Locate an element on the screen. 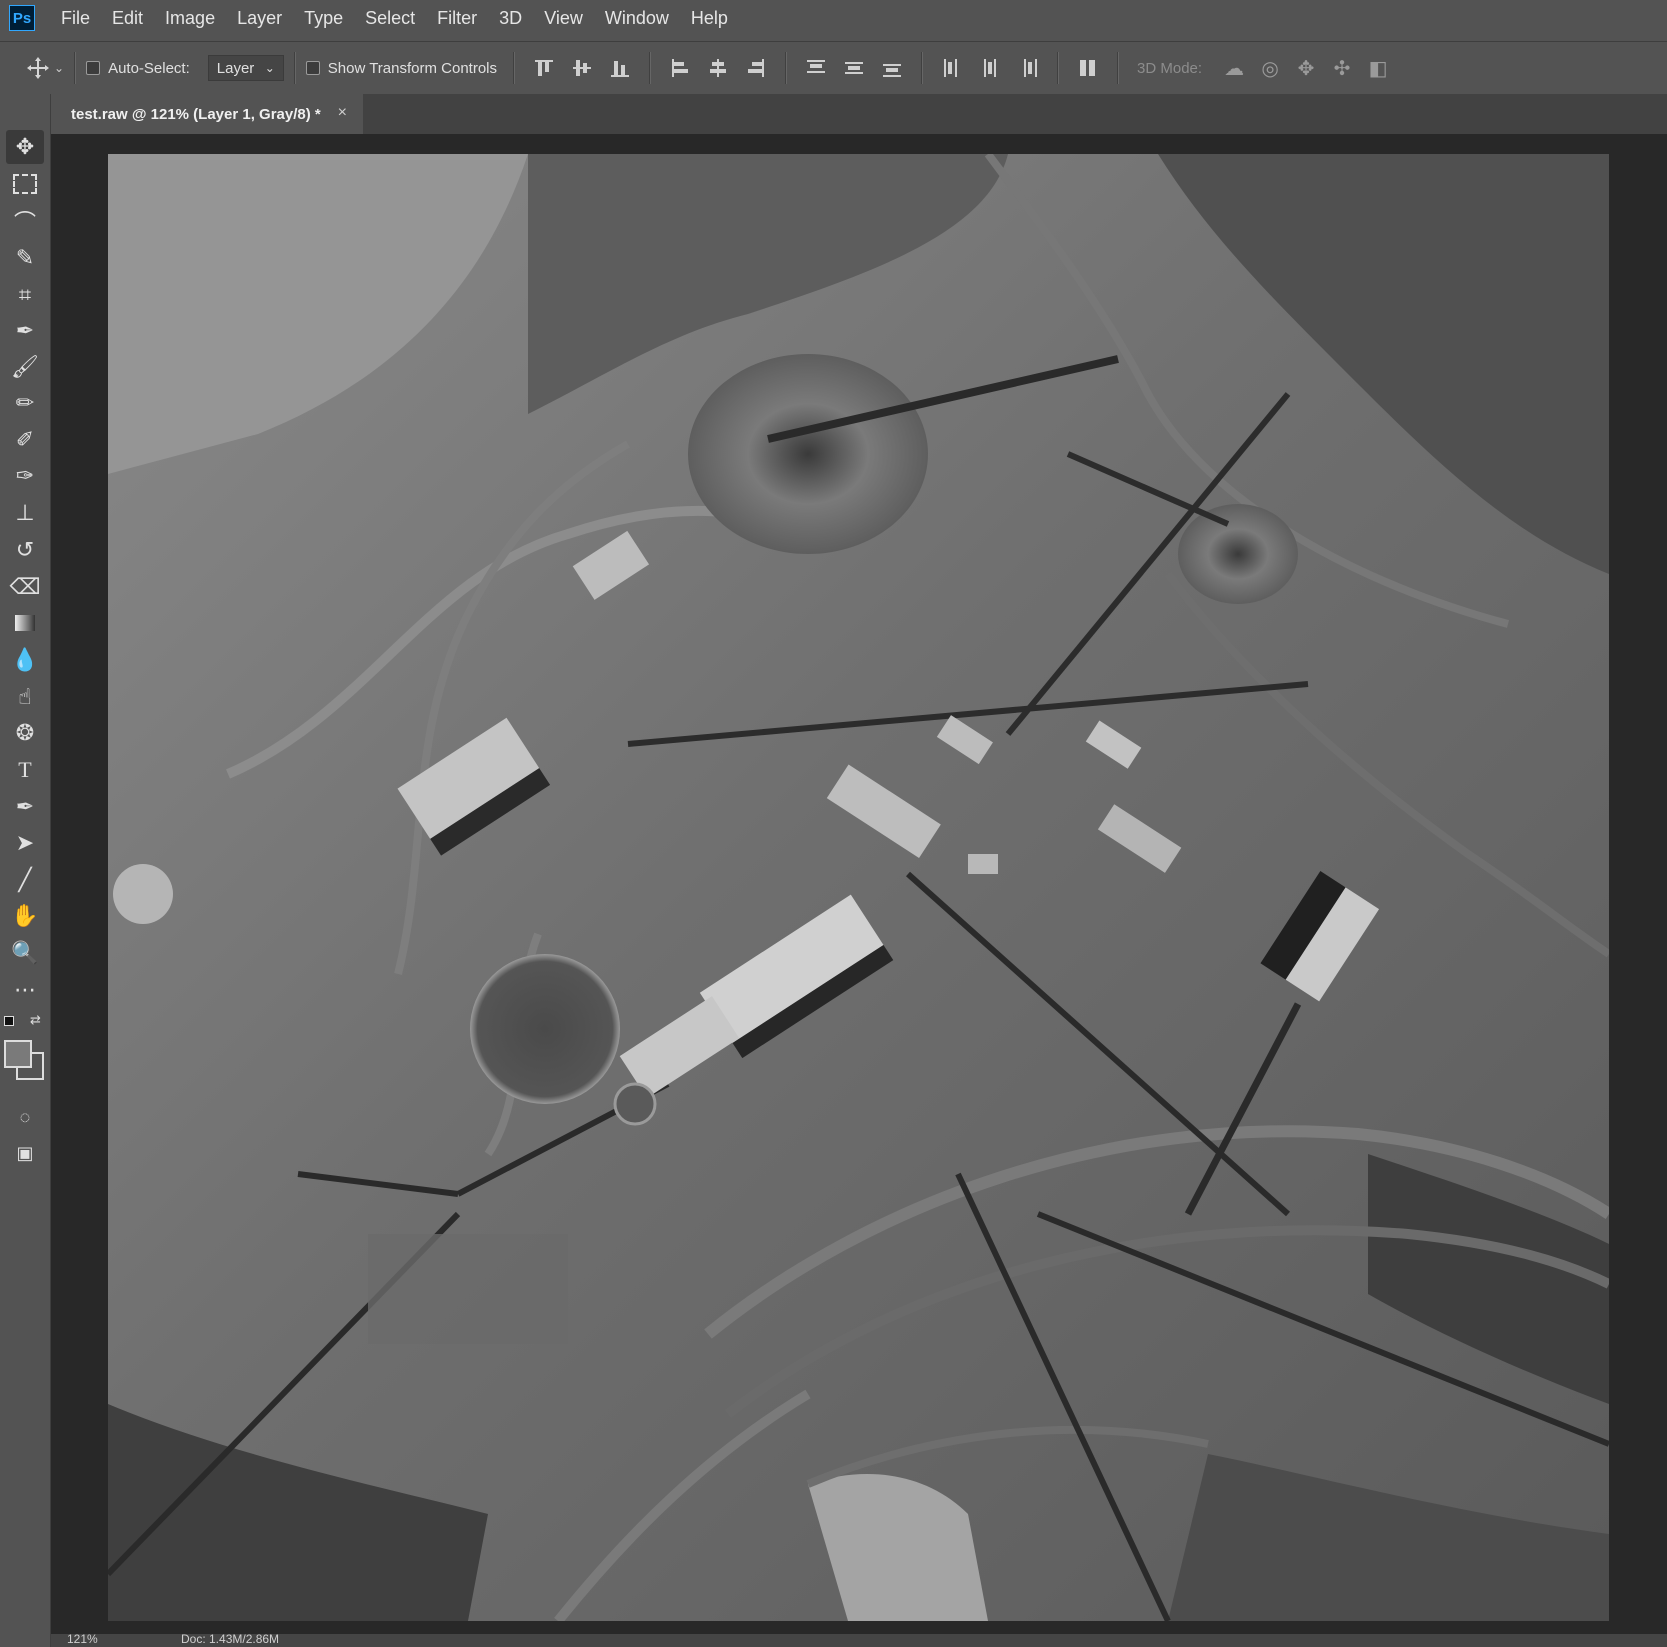 This screenshot has height=1647, width=1667. show-transform-checkbox is located at coordinates (312, 68).